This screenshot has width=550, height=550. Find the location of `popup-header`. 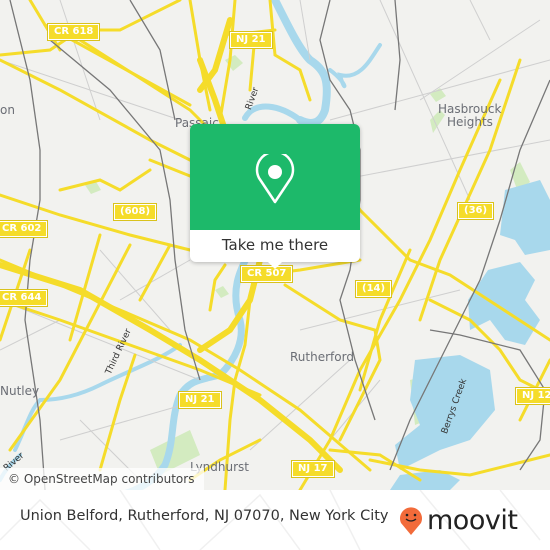

popup-header is located at coordinates (275, 177).